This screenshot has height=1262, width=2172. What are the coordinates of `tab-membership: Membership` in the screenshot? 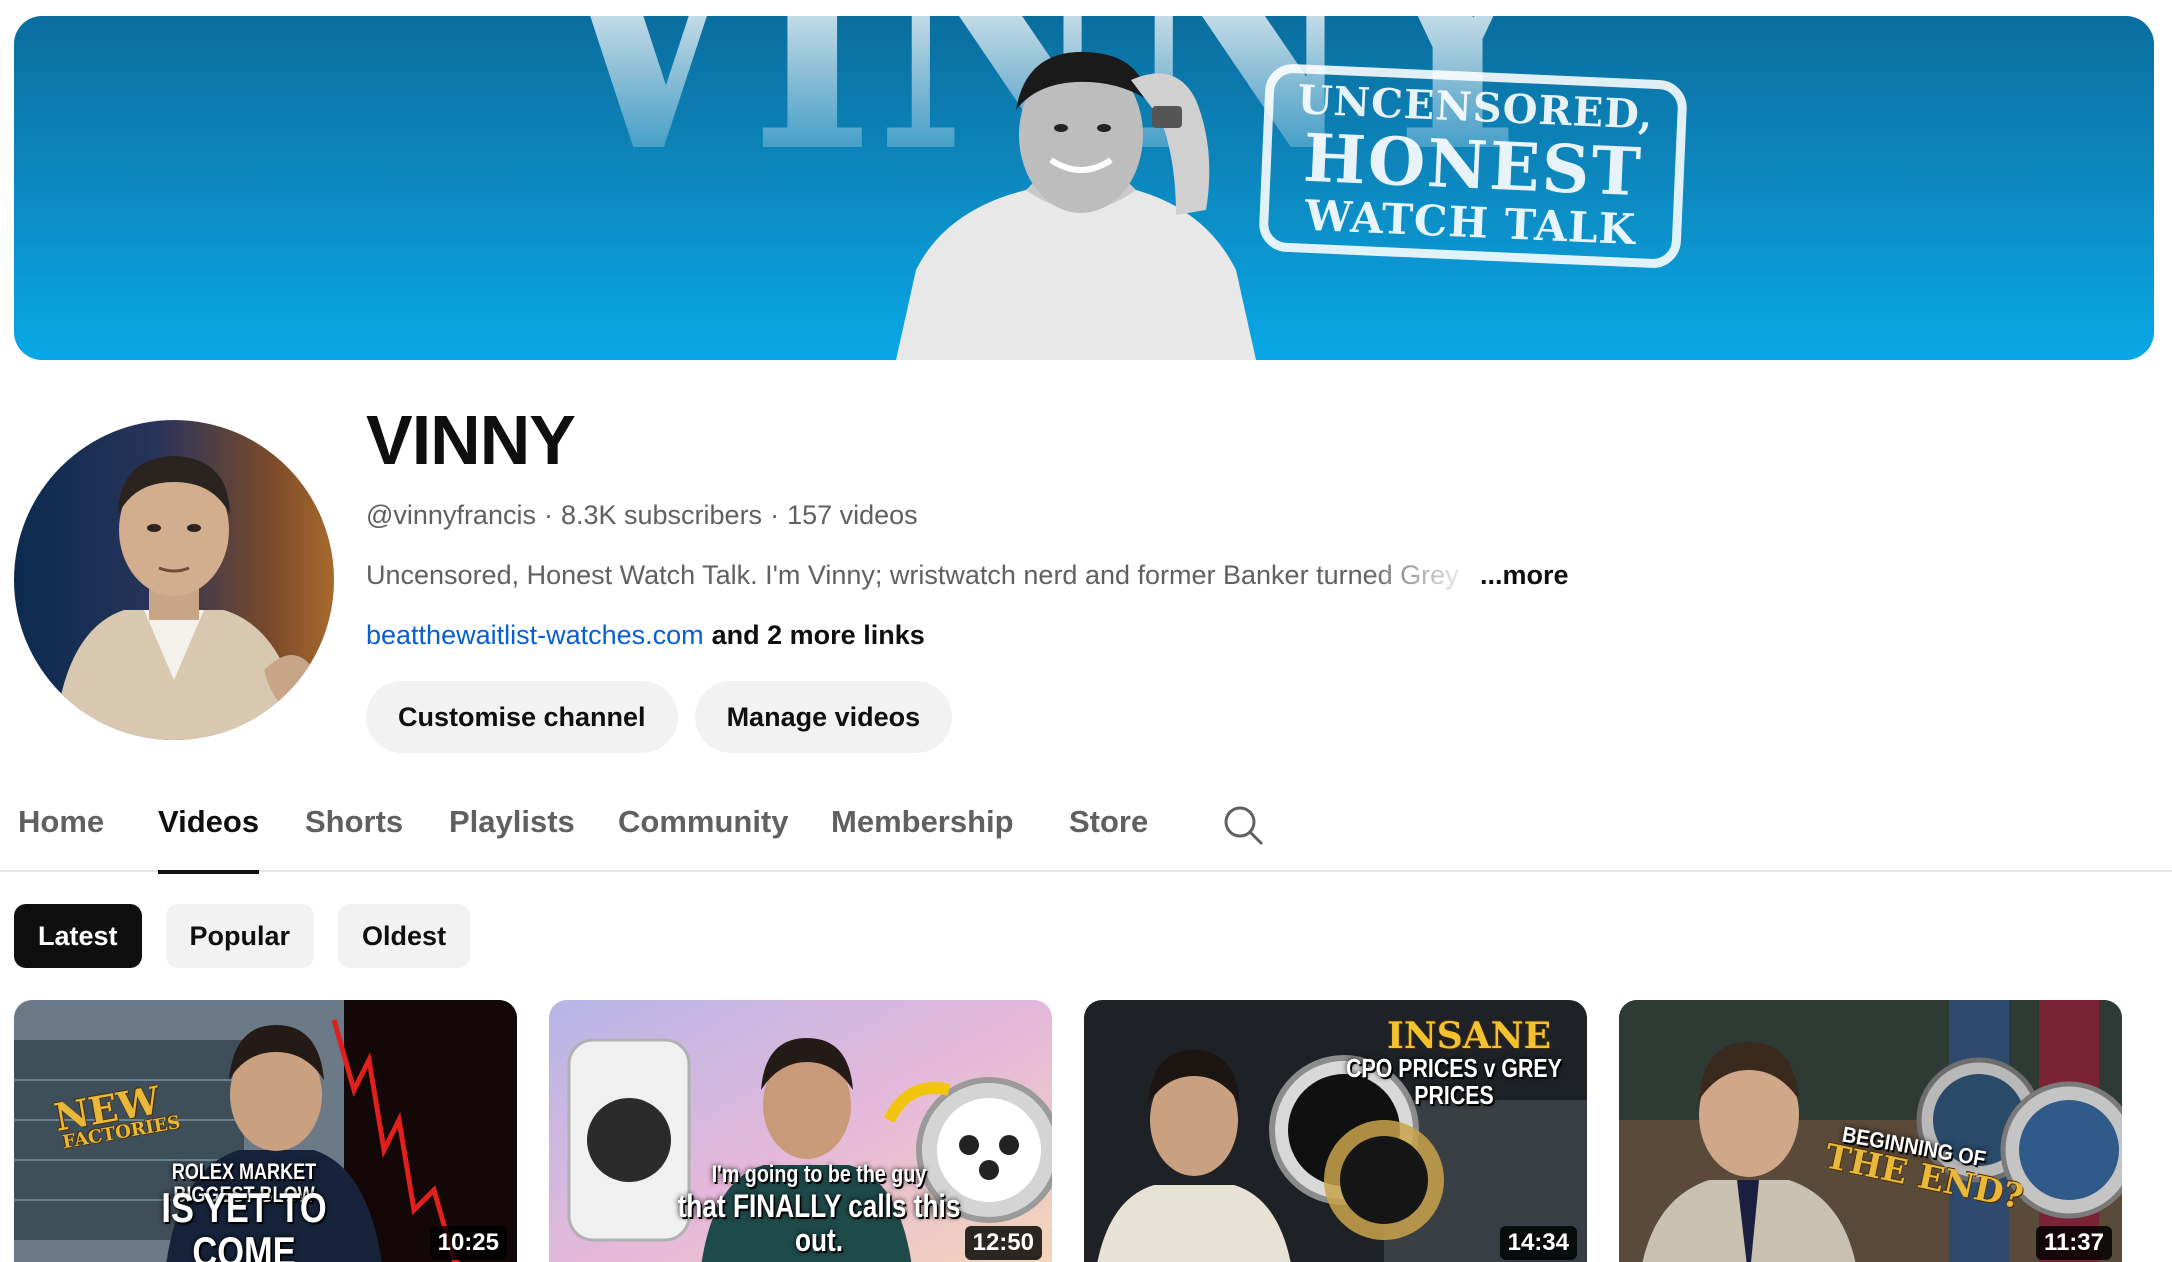 It's located at (922, 838).